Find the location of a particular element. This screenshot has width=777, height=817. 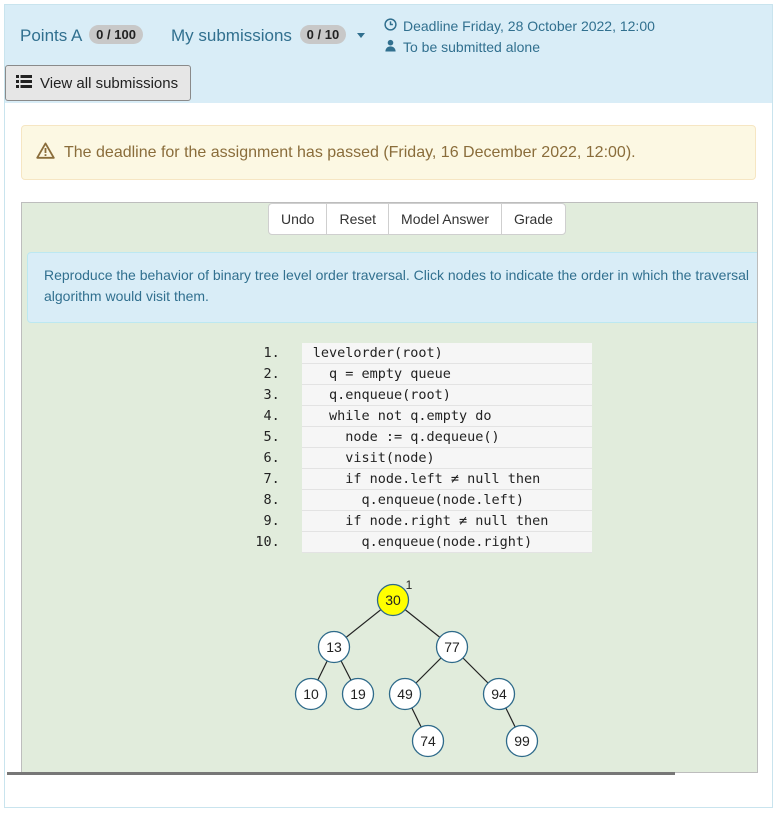

binary-tree: 30 1 13 77 10 19 49 94 74 99 is located at coordinates (416, 668).